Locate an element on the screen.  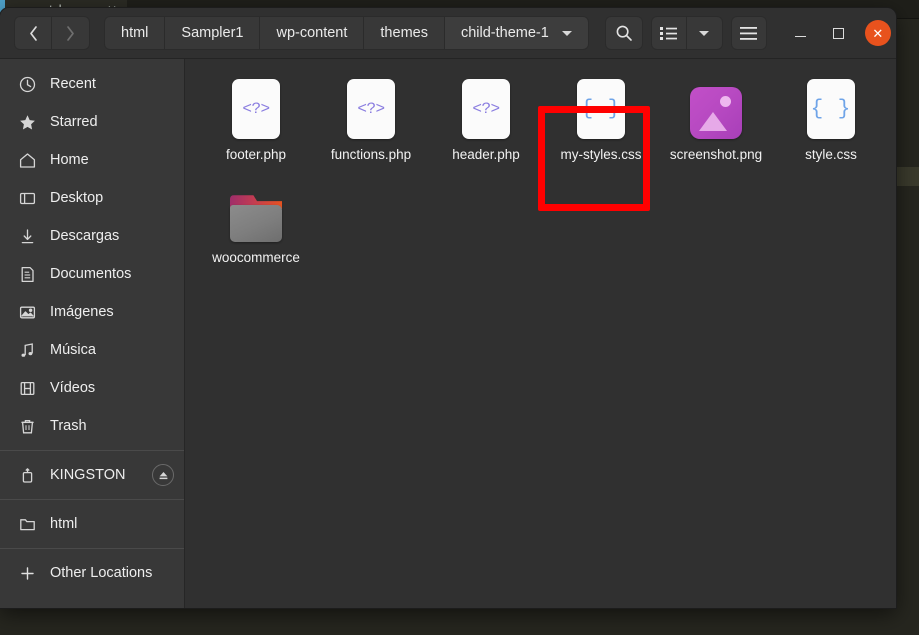
view-options-dropdown-button is located at coordinates (704, 33).